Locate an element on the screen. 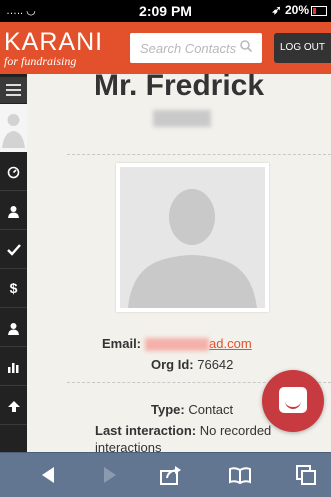 The width and height of the screenshot is (331, 497). bar-chart-icon is located at coordinates (13, 366).